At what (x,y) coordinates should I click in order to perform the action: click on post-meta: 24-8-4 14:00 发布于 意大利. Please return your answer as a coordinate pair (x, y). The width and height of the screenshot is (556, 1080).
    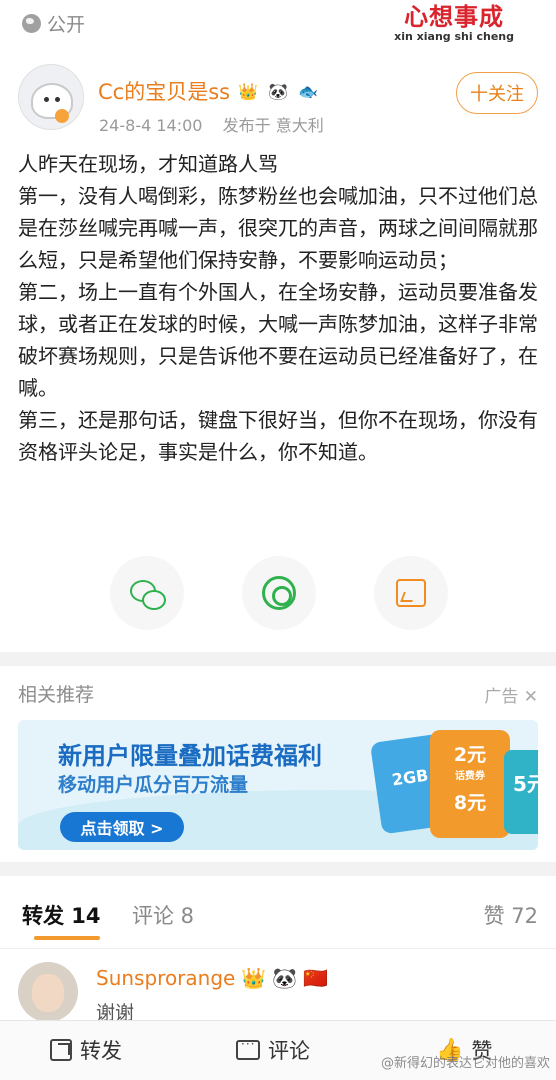
    Looking at the image, I should click on (211, 124).